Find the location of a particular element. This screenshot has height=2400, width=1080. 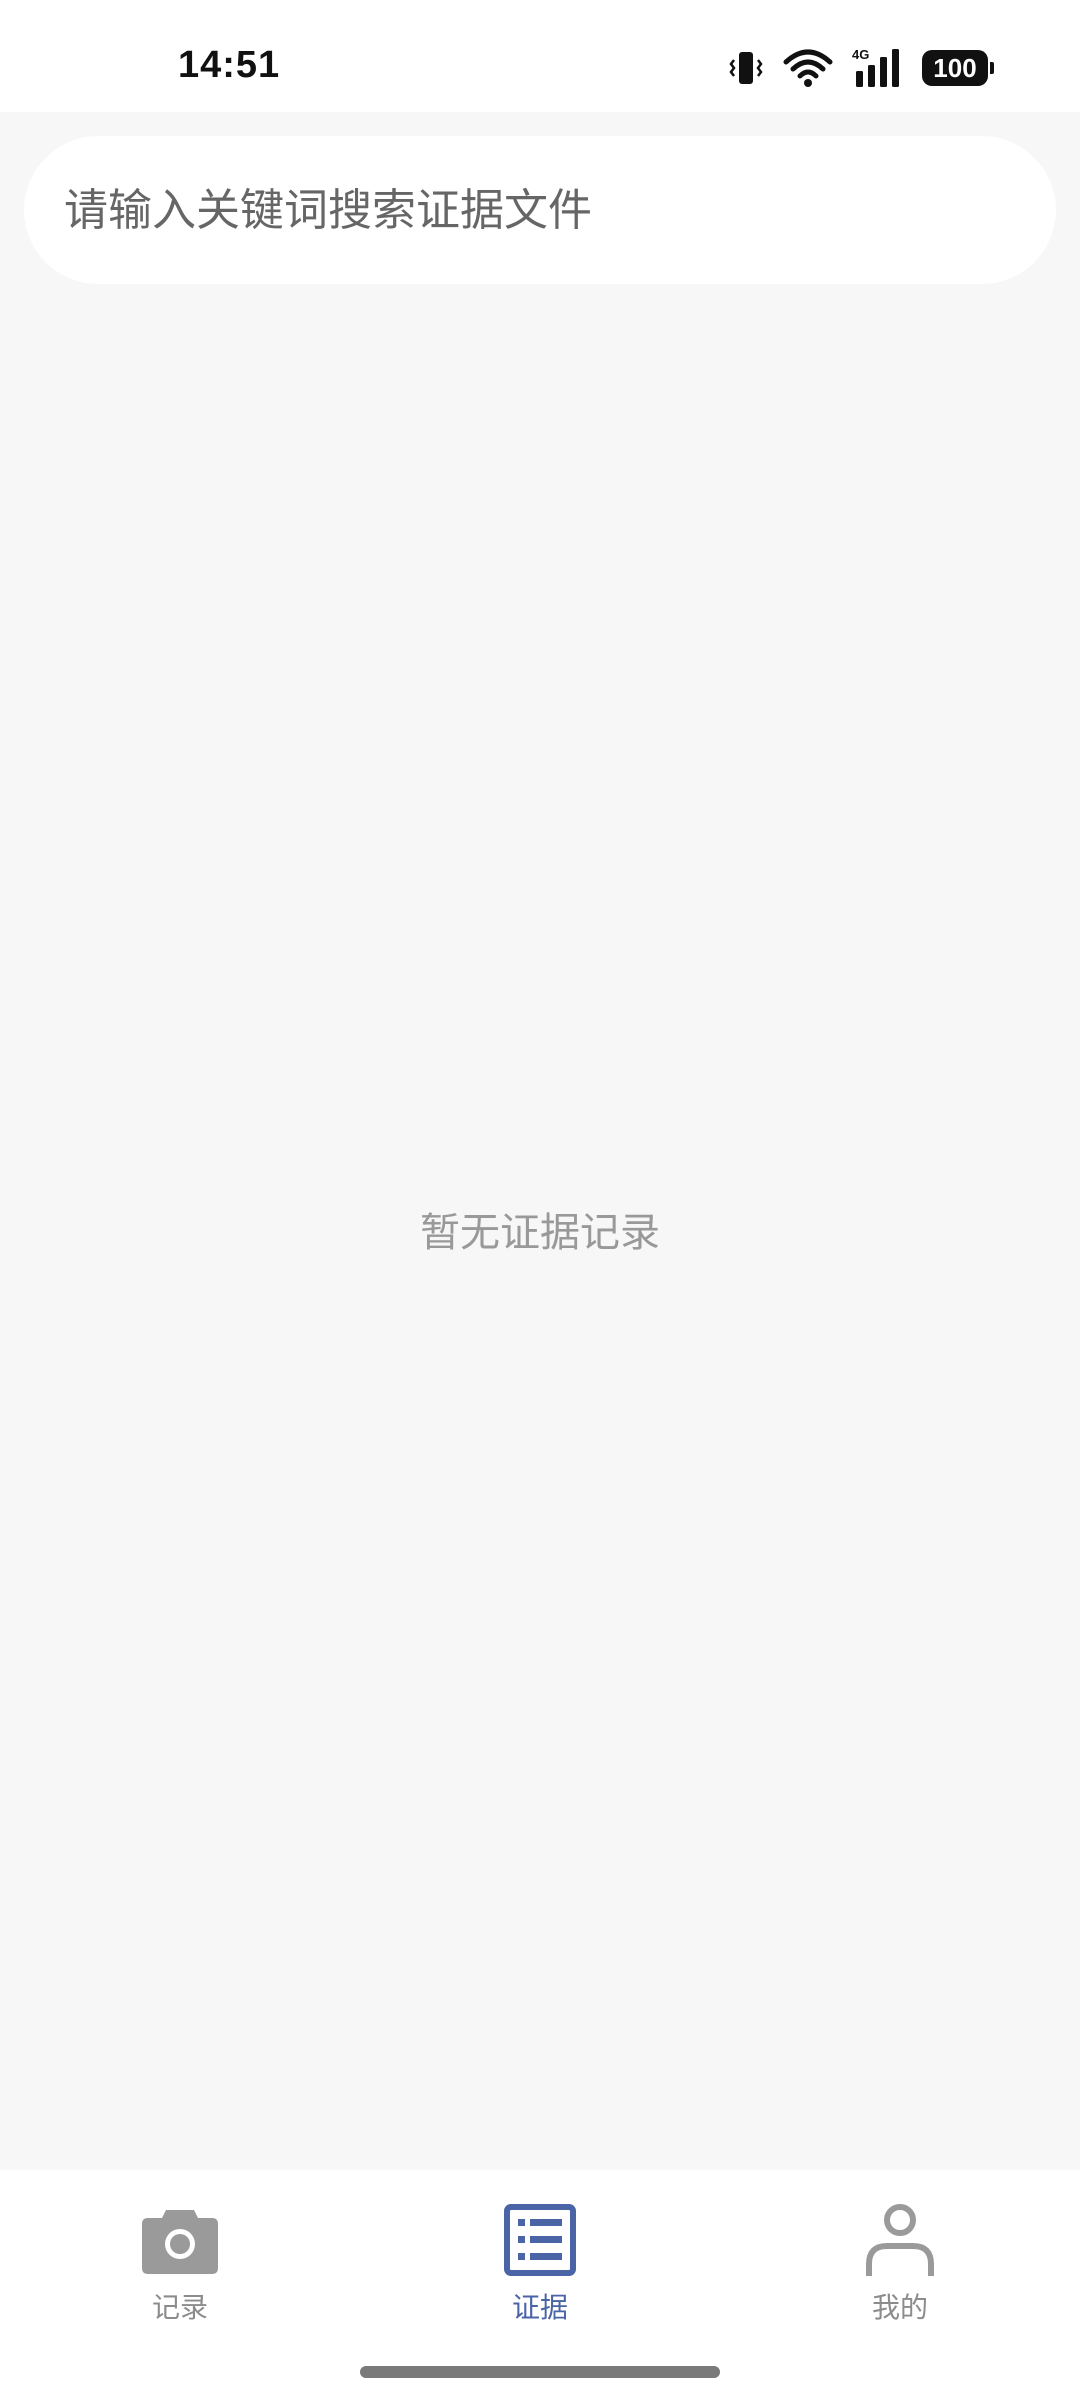

tab-mine: 我的 is located at coordinates (900, 2263).